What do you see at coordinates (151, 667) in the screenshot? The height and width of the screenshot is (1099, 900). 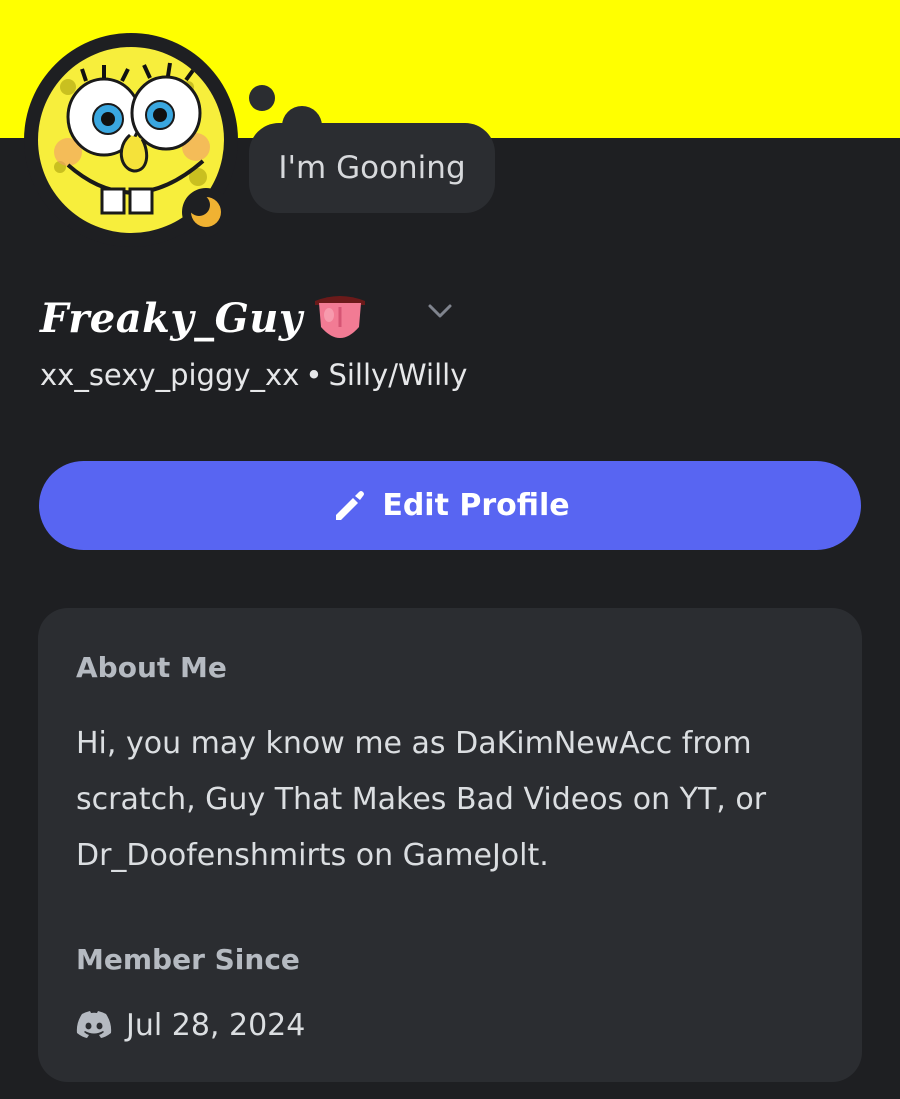 I see `about-me-title: About Me` at bounding box center [151, 667].